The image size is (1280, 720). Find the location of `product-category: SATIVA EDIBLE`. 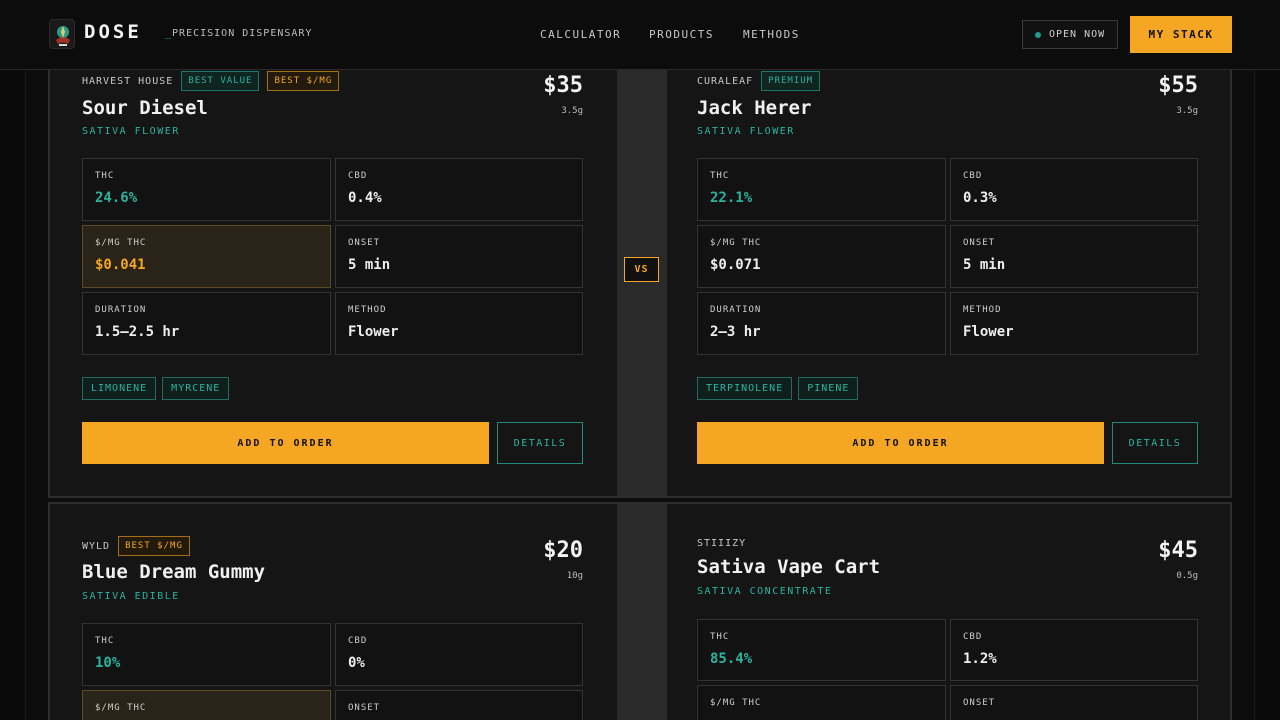

product-category: SATIVA EDIBLE is located at coordinates (131, 596).